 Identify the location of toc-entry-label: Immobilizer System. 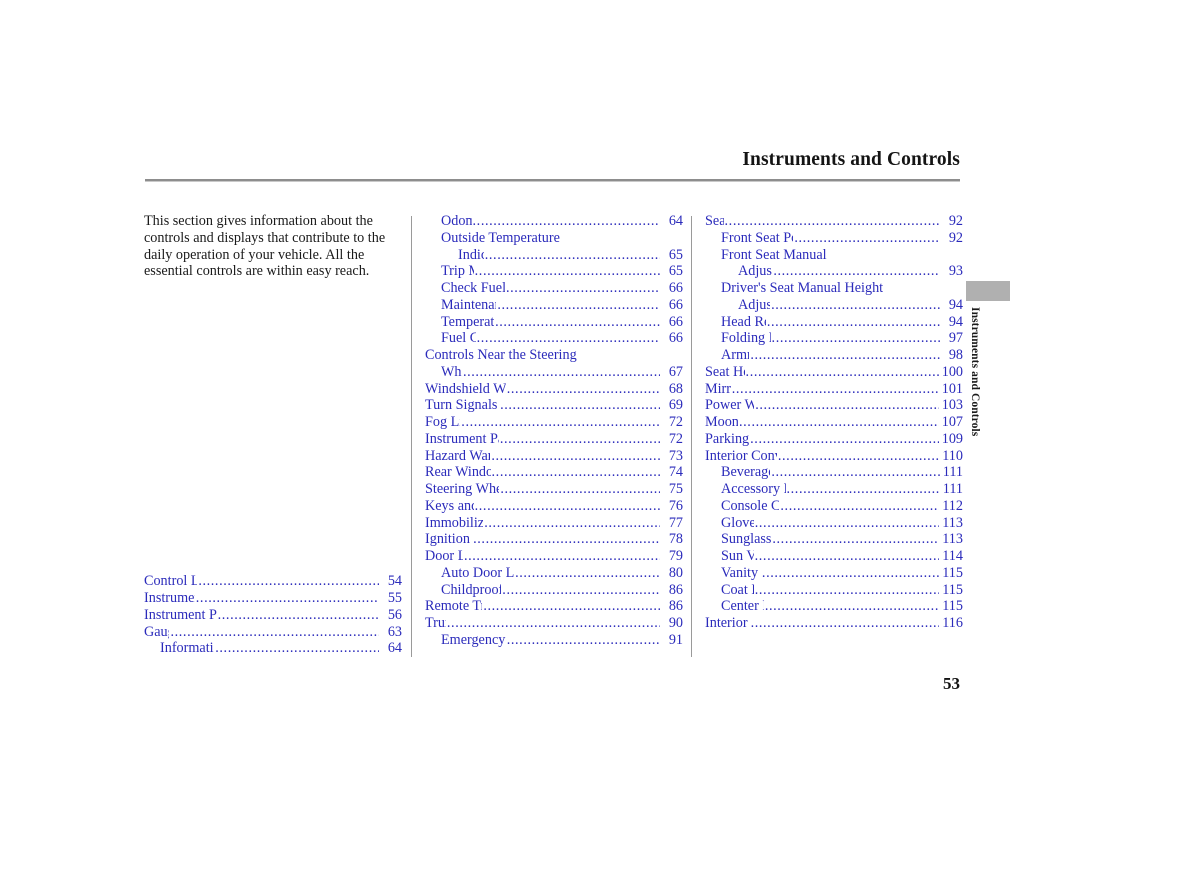
(454, 522).